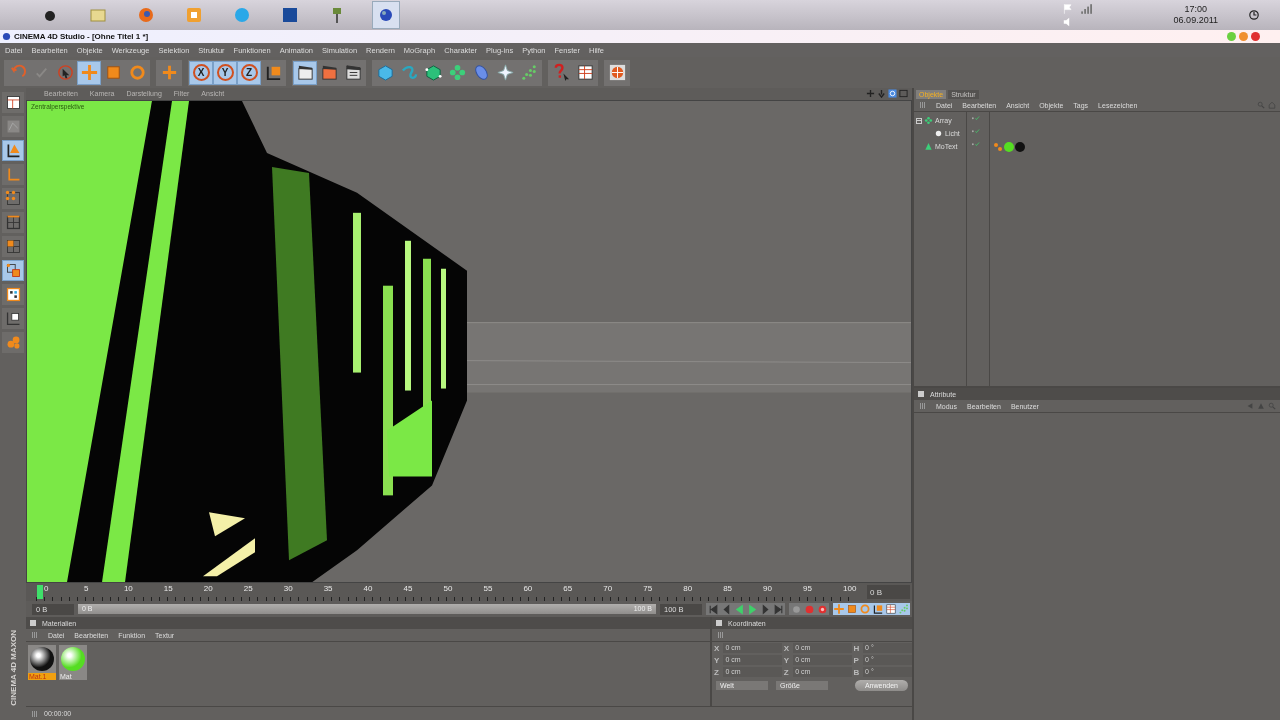 The width and height of the screenshot is (1280, 720). Describe the element at coordinates (807, 589) in the screenshot. I see `frame-label: 95` at that location.